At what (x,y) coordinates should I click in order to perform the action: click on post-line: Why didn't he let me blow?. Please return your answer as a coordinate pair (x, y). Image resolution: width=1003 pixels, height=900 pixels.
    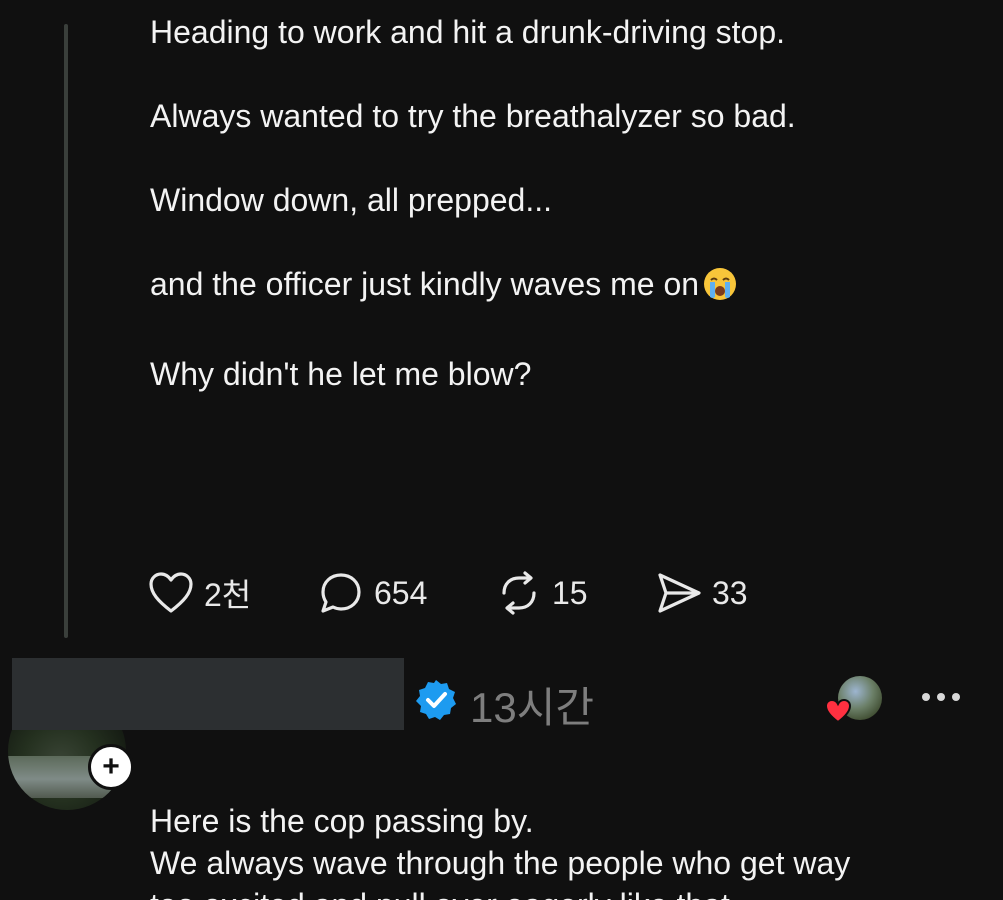
    Looking at the image, I should click on (341, 374).